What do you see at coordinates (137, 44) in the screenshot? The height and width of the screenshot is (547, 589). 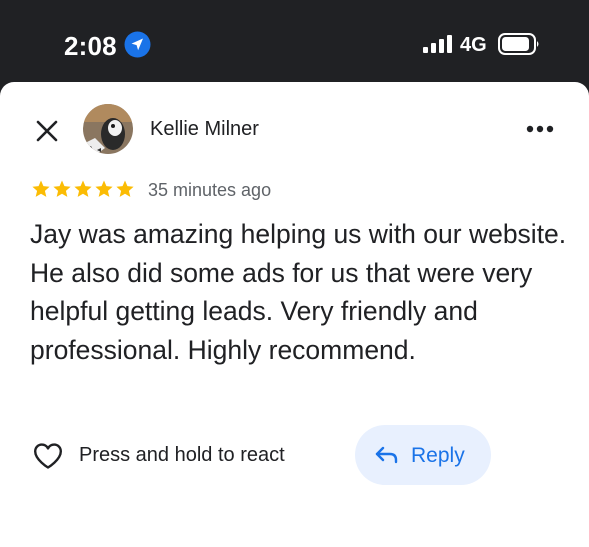 I see `location-arrow-icon` at bounding box center [137, 44].